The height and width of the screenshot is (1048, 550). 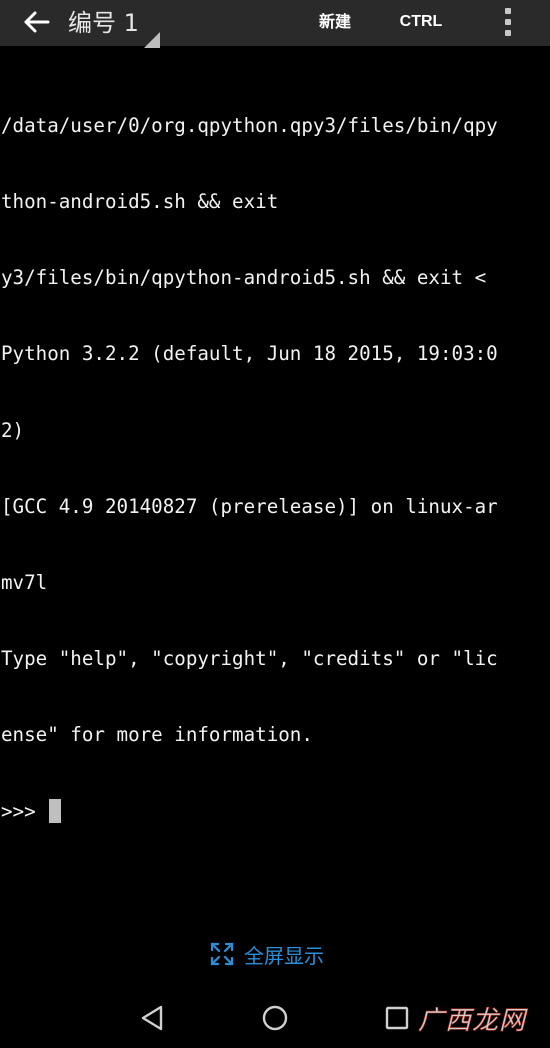 What do you see at coordinates (24, 811) in the screenshot?
I see `python-prompt: >>>` at bounding box center [24, 811].